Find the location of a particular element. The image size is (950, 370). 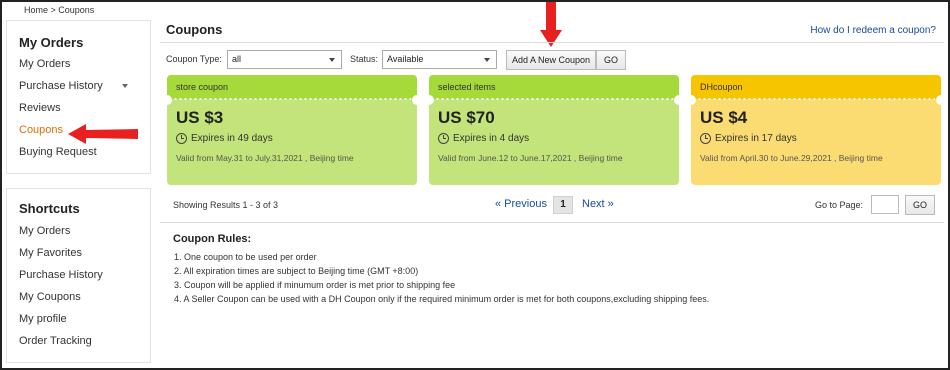

coupon-expires: Expires in 17 days is located at coordinates (756, 138).